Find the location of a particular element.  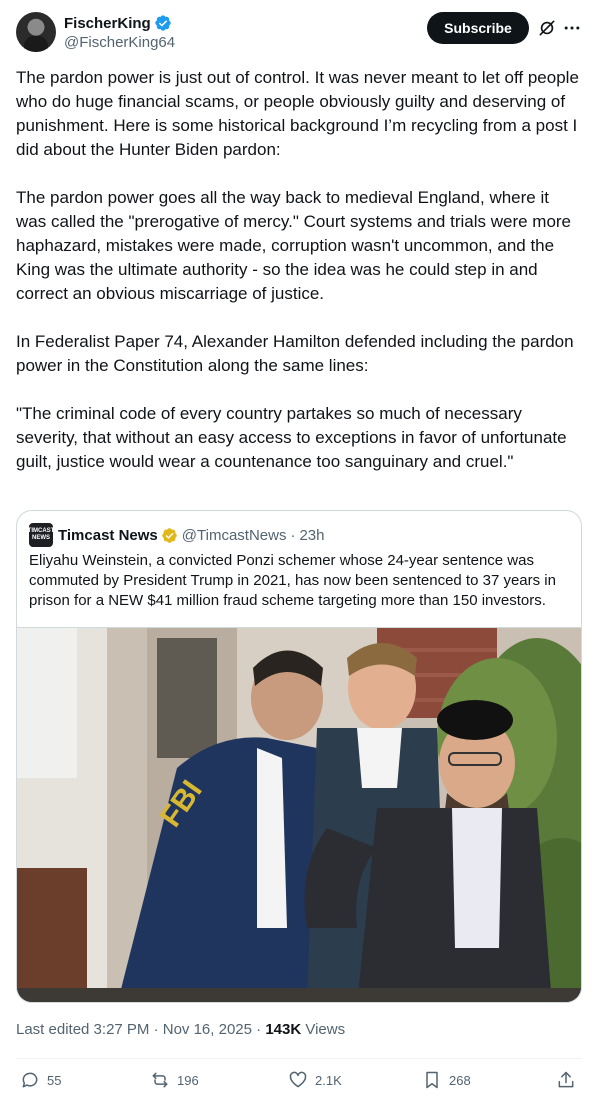

author-display-name: FischerKing is located at coordinates (107, 23).